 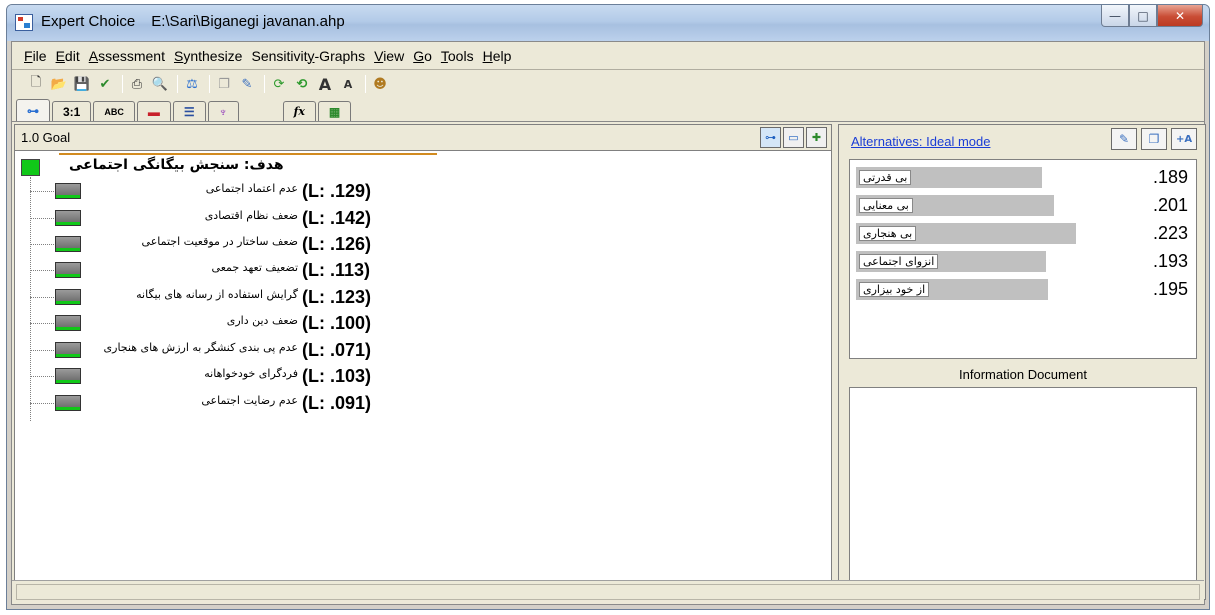 I want to click on menu-assessment: Assessment, so click(x=127, y=56).